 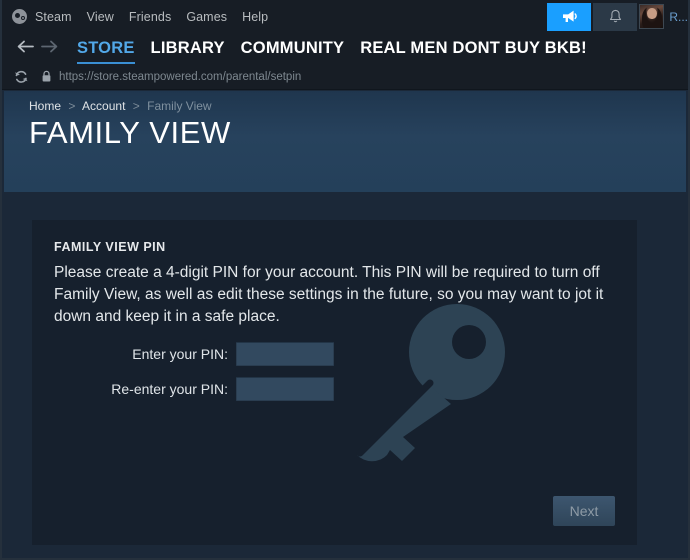 I want to click on menu-item-view: View, so click(x=100, y=17).